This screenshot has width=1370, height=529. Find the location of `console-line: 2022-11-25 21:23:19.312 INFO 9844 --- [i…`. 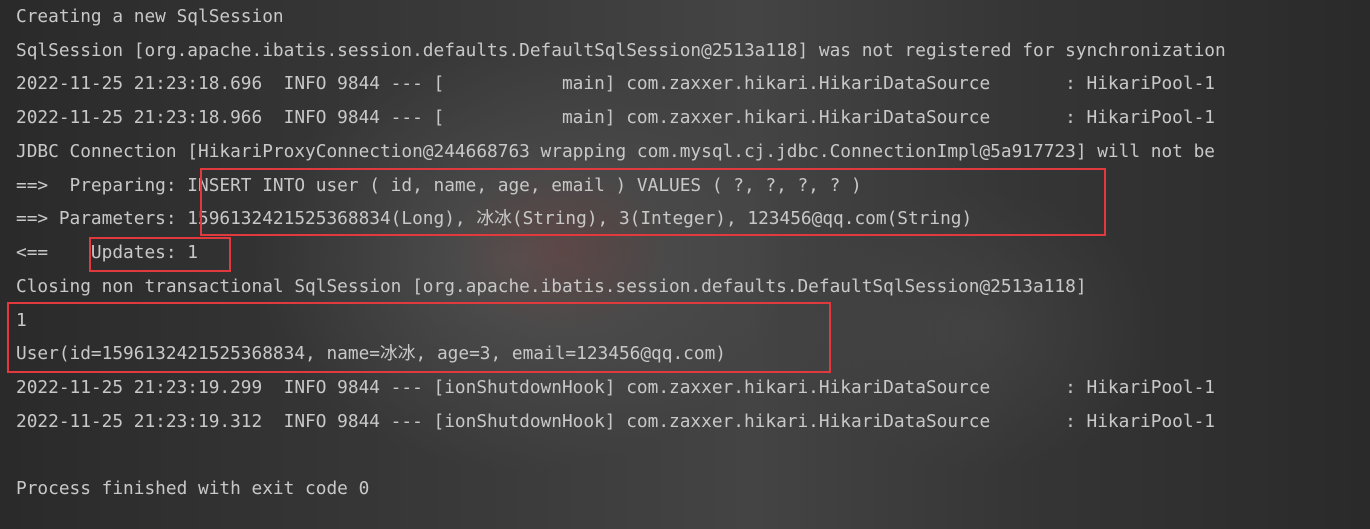

console-line: 2022-11-25 21:23:19.312 INFO 9844 --- [i… is located at coordinates (615, 421).